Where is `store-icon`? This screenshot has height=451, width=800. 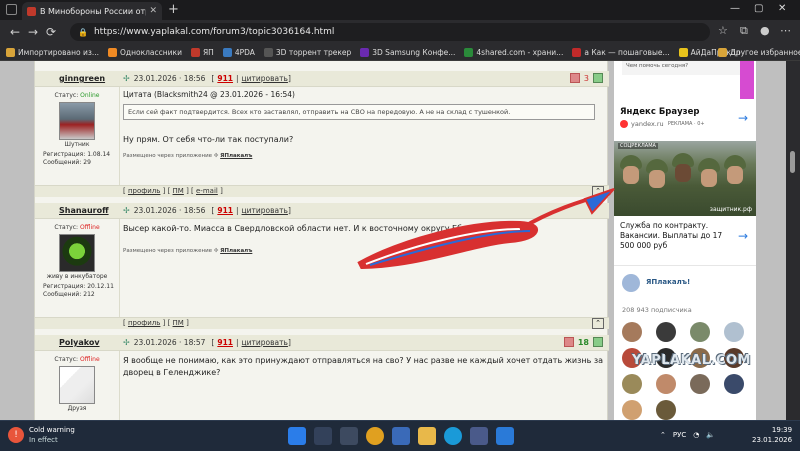
store-icon is located at coordinates (479, 436).